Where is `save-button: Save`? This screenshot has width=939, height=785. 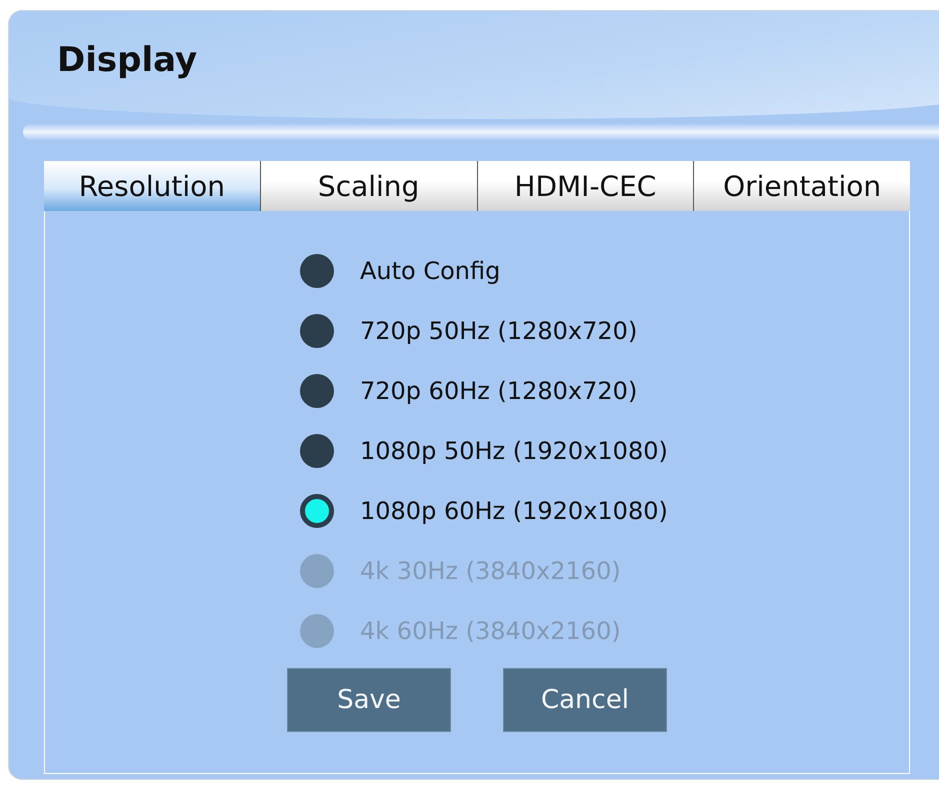
save-button: Save is located at coordinates (369, 700).